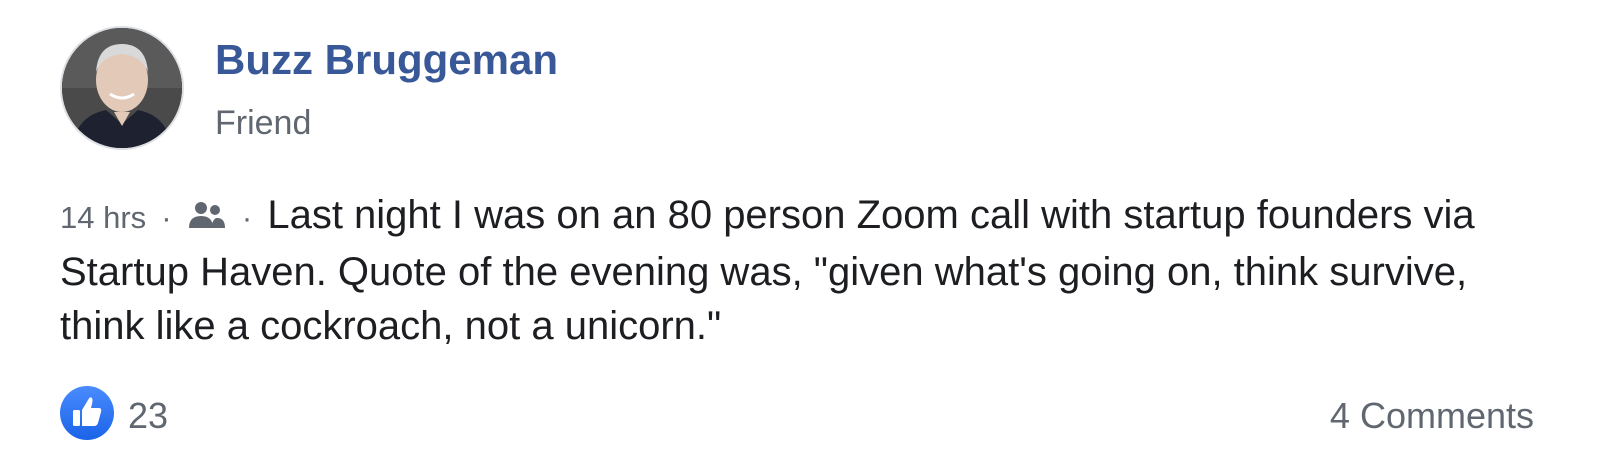  What do you see at coordinates (1432, 416) in the screenshot?
I see `comments-link: 4 Comments` at bounding box center [1432, 416].